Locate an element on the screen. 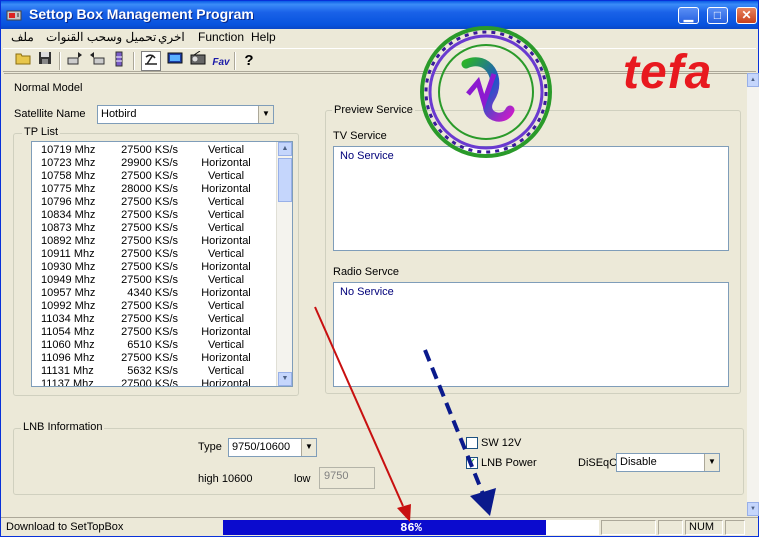  lnb-high-label: high 10600 is located at coordinates (225, 479).